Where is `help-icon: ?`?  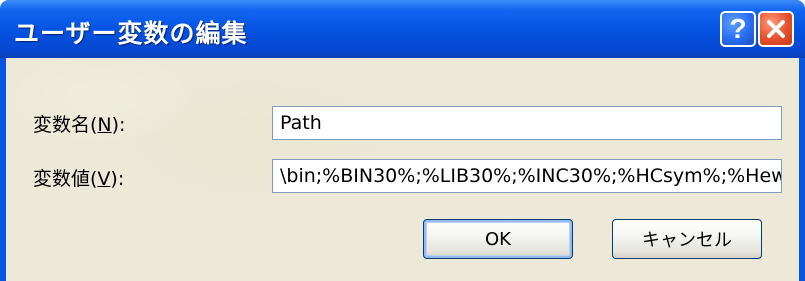 help-icon: ? is located at coordinates (738, 28).